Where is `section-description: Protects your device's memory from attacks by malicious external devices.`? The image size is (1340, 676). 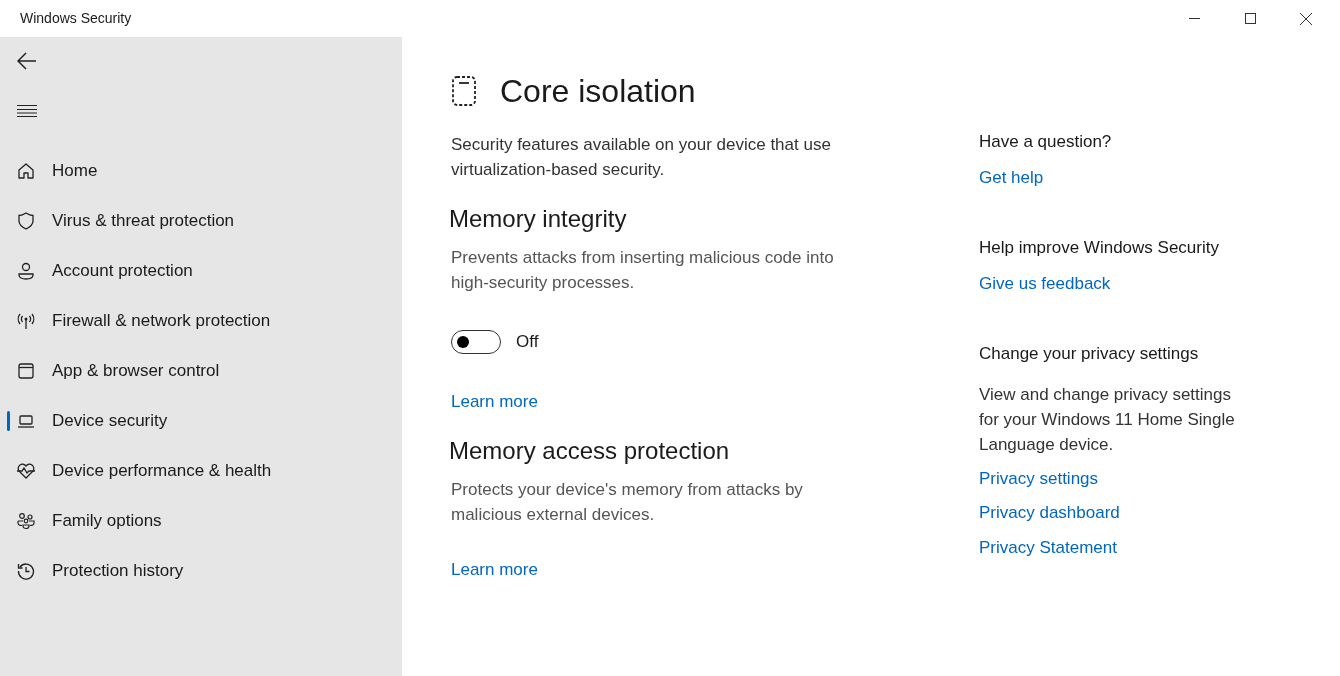
section-description: Protects your device's memory from attacks by malicious external devices. is located at coordinates (627, 502).